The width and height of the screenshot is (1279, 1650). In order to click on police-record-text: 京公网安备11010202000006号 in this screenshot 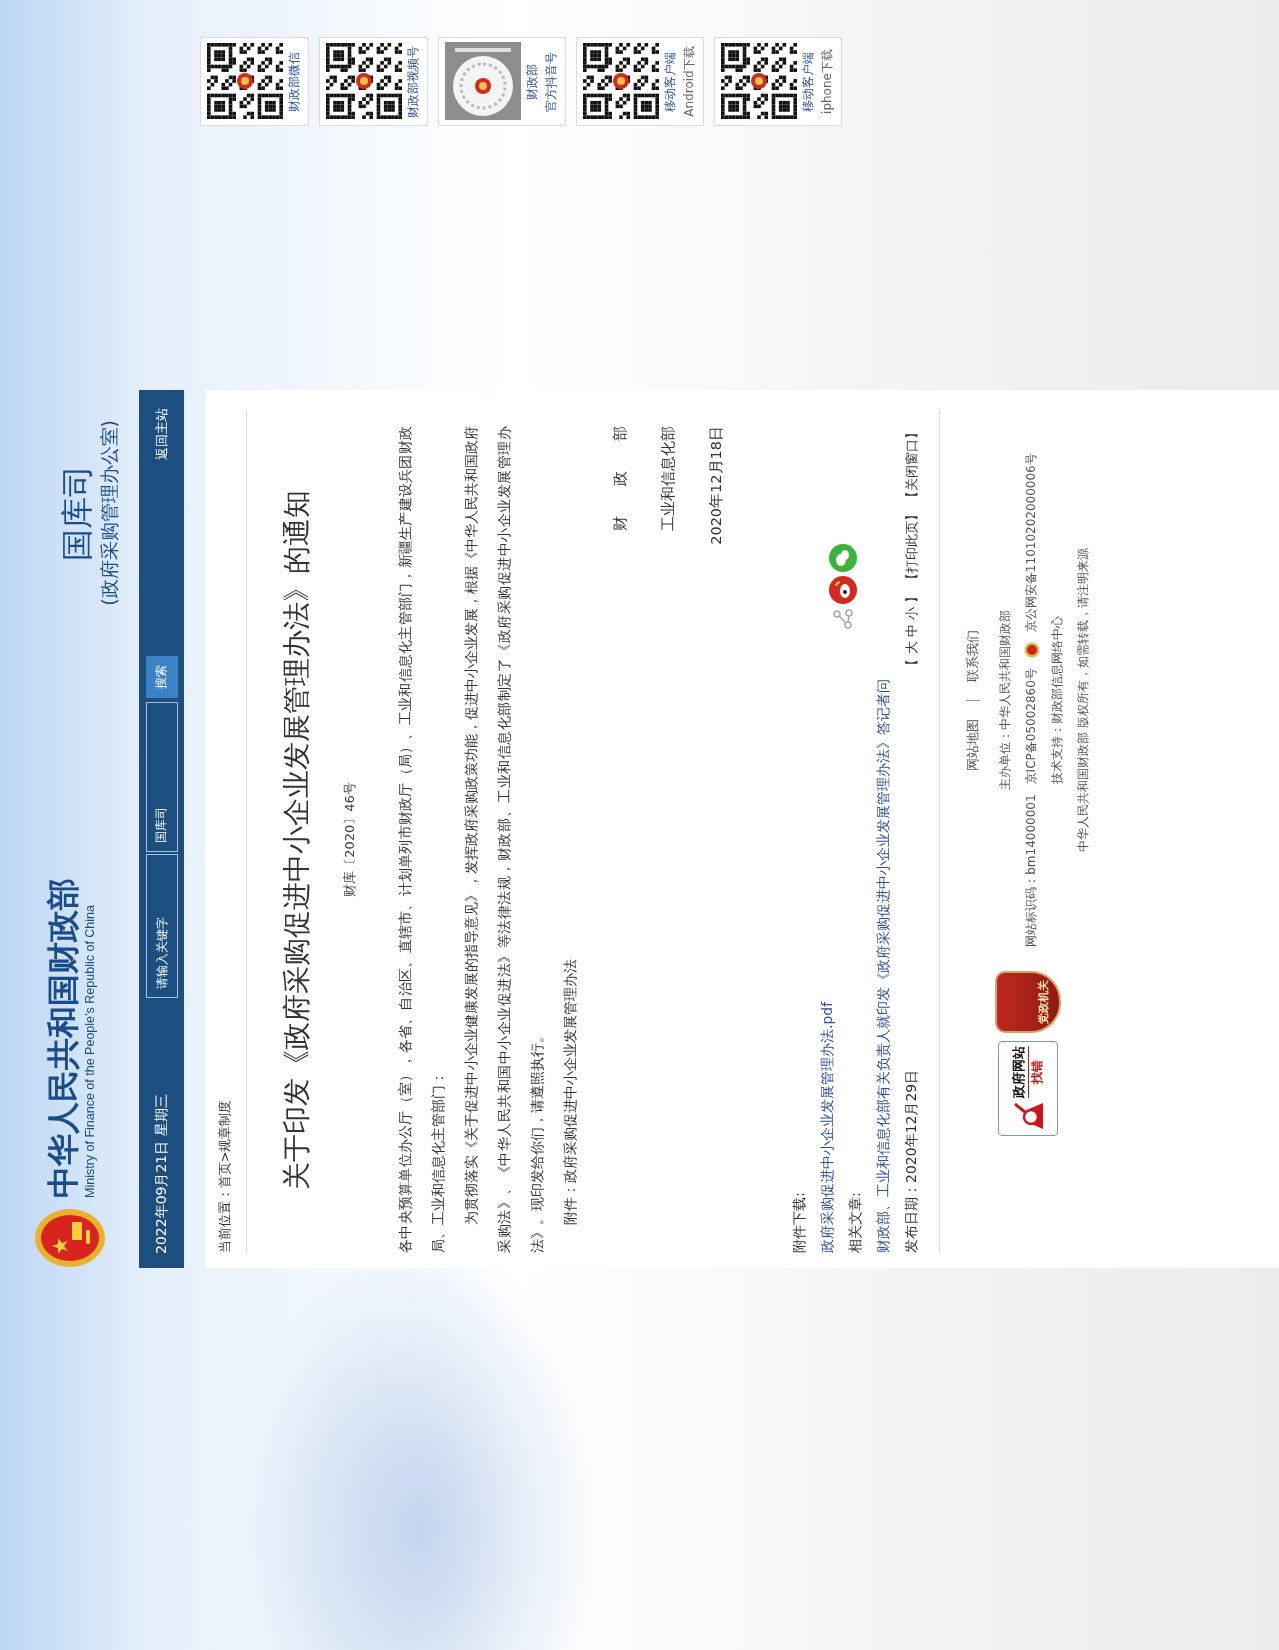, I will do `click(1031, 543)`.